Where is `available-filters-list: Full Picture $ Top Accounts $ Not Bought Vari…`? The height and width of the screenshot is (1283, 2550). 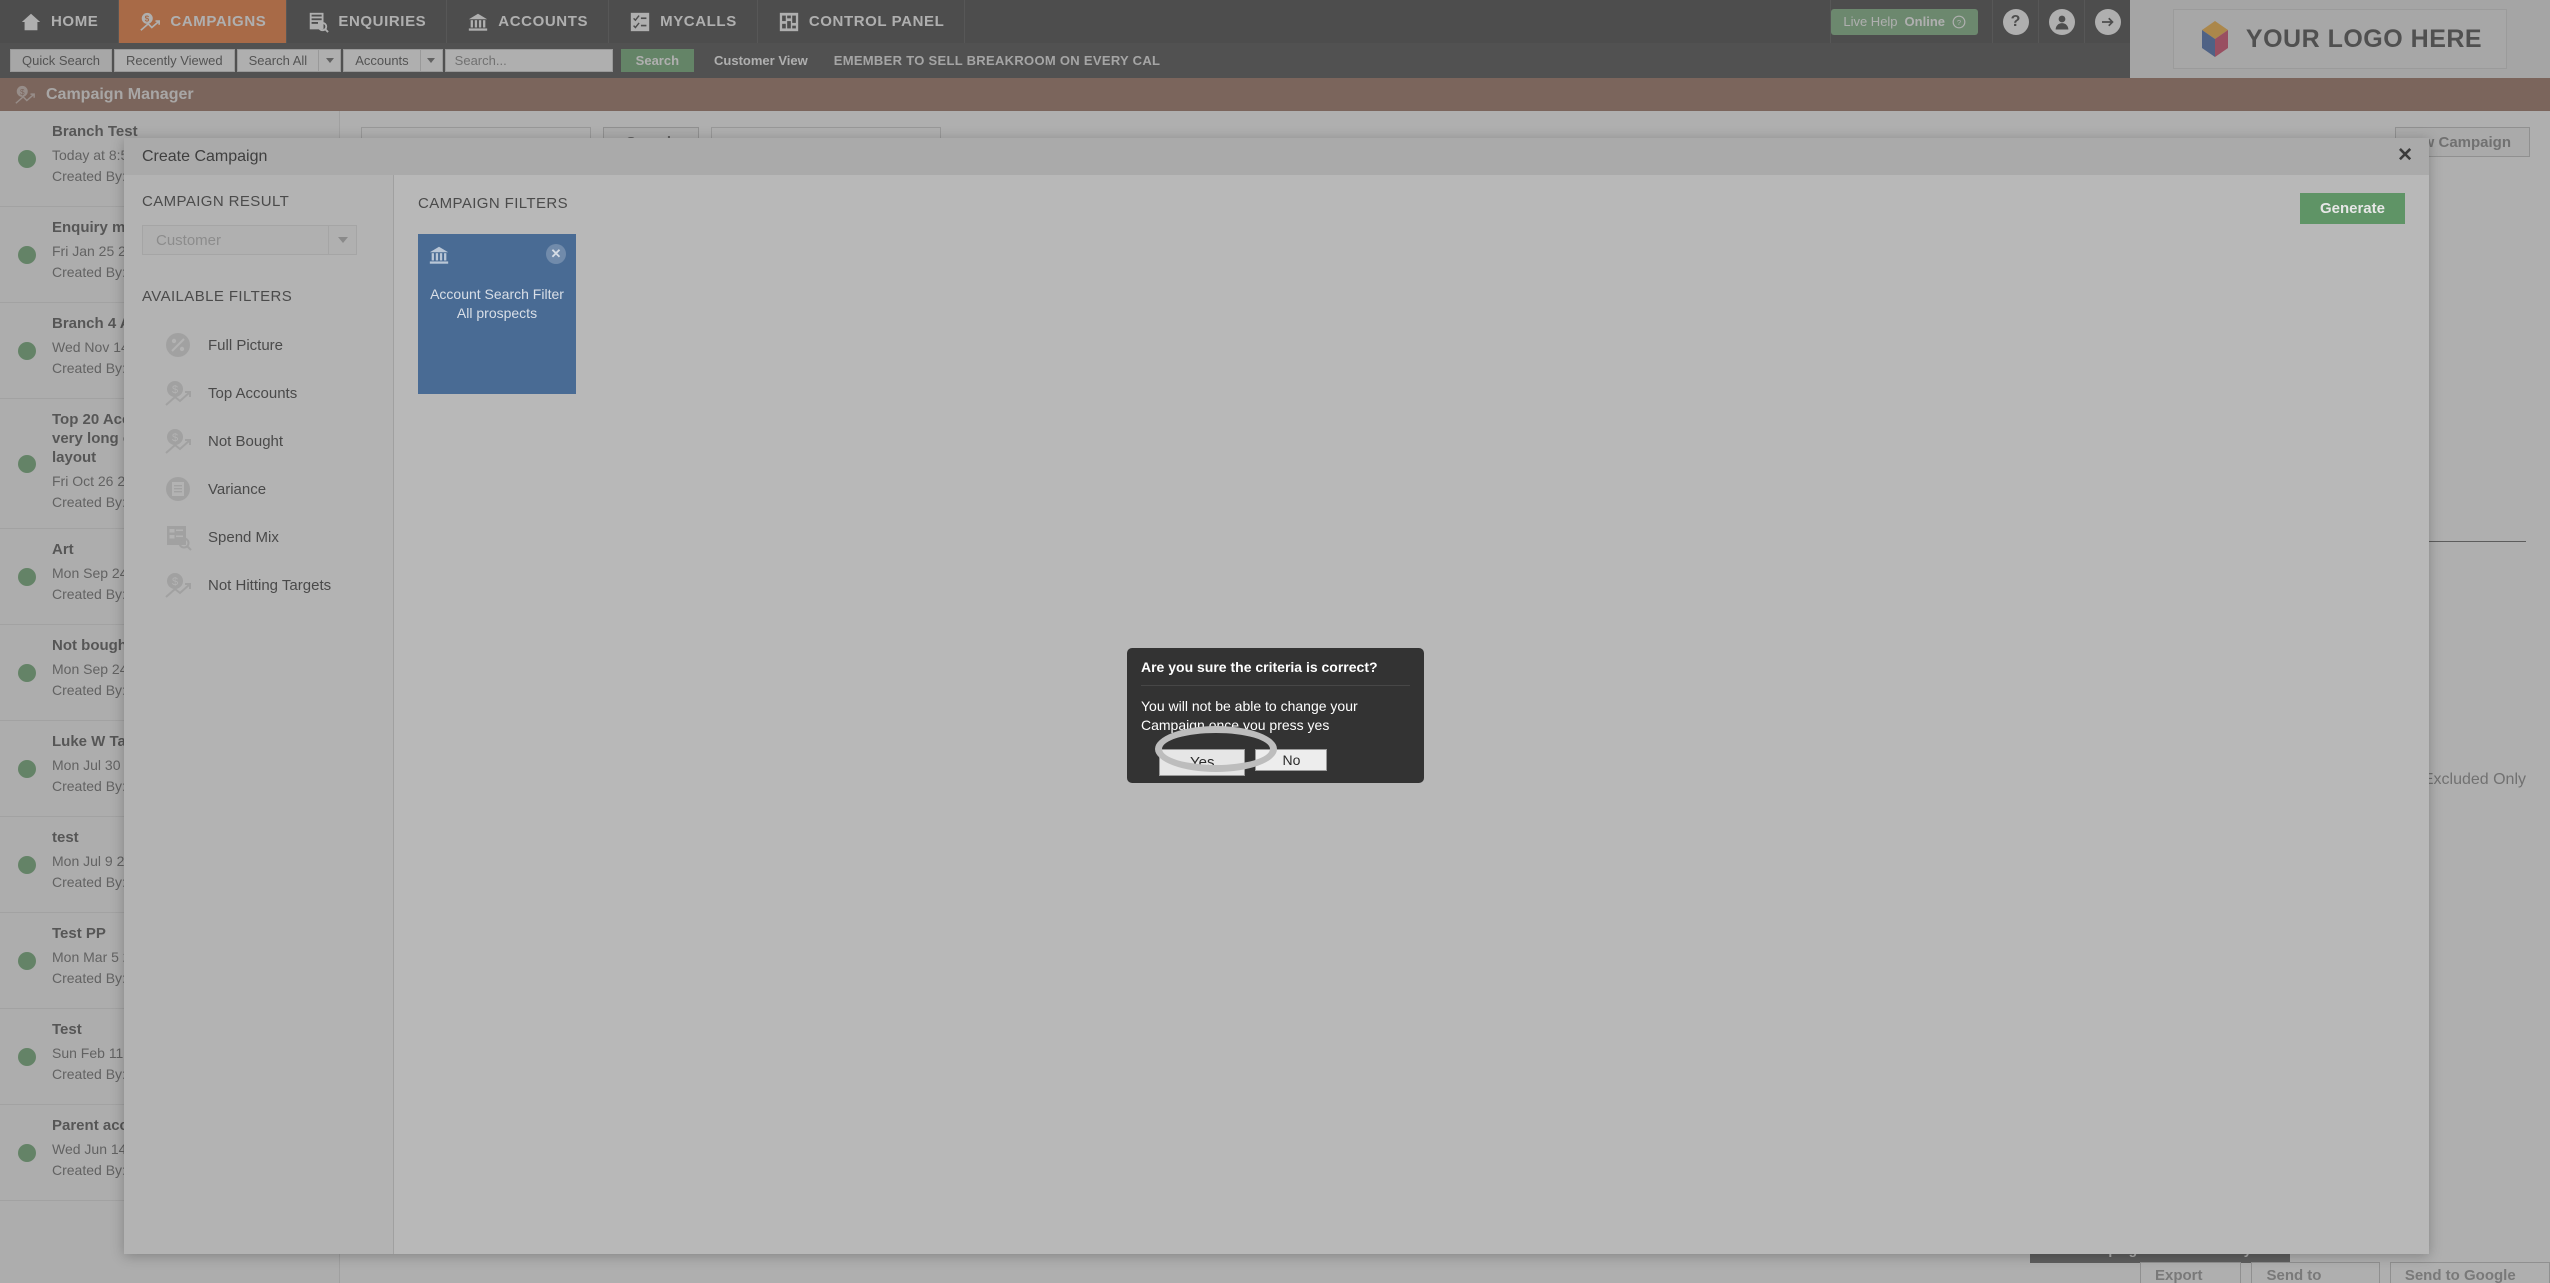
available-filters-list: Full Picture $ Top Accounts $ Not Bought Vari… is located at coordinates (267, 465).